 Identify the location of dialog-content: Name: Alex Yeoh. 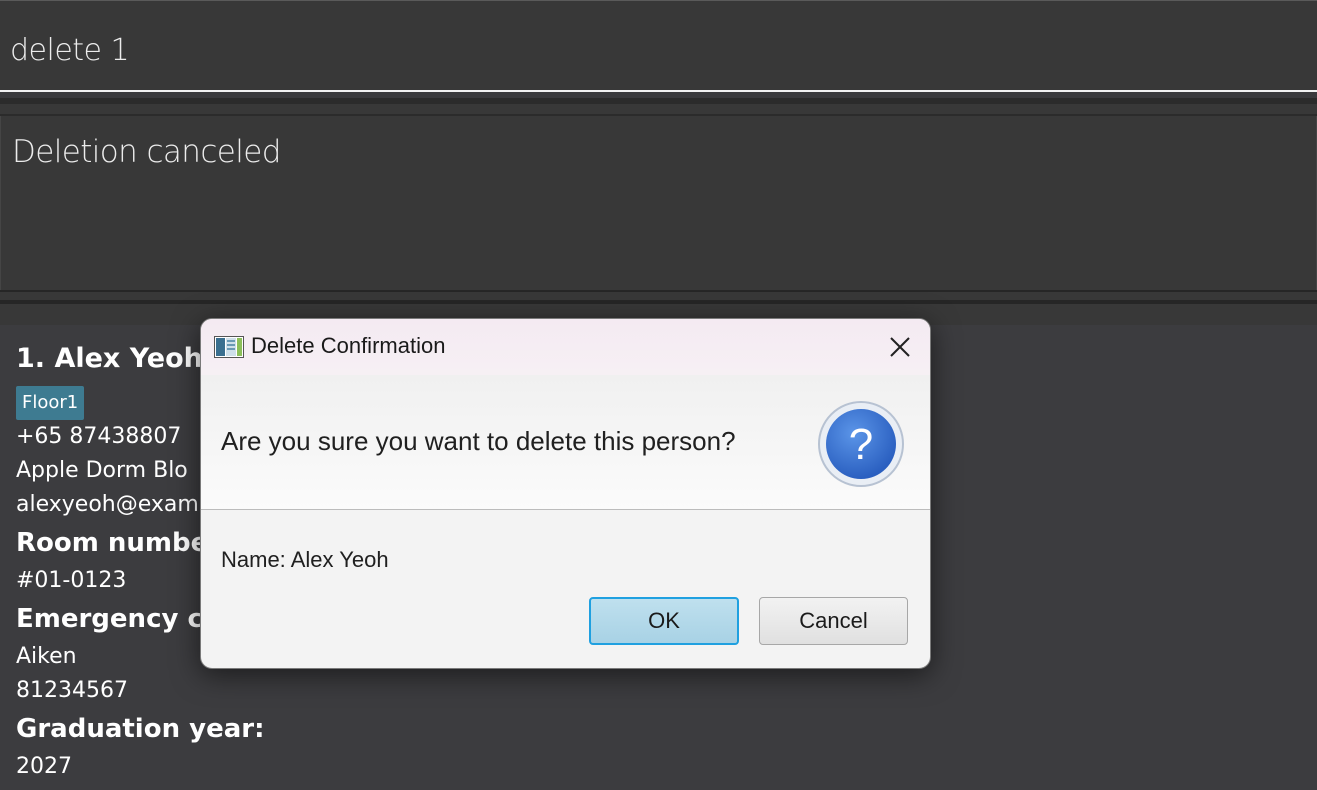
(305, 559).